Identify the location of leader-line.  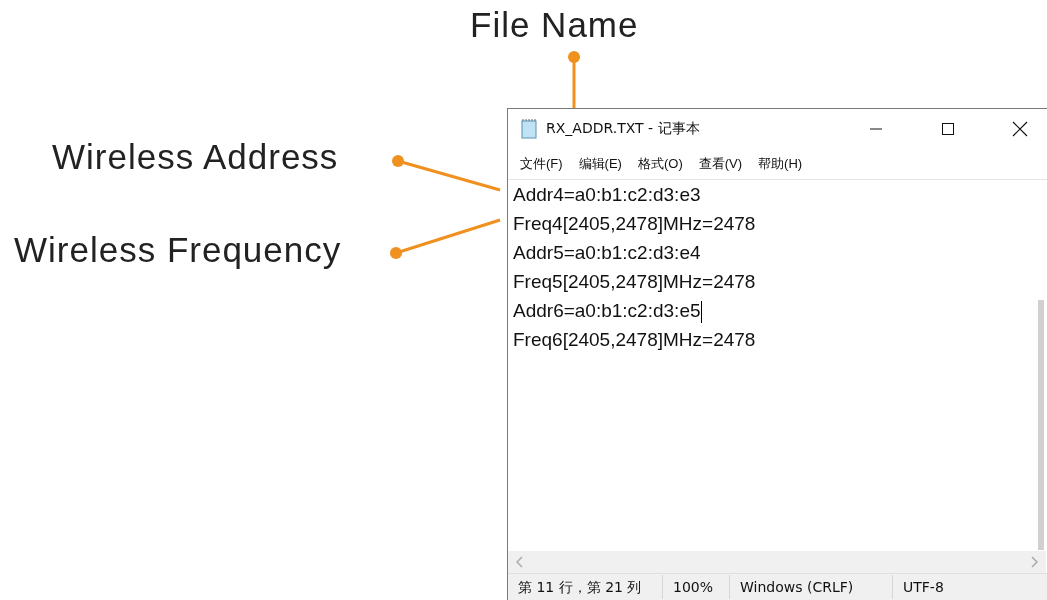
(574, 79).